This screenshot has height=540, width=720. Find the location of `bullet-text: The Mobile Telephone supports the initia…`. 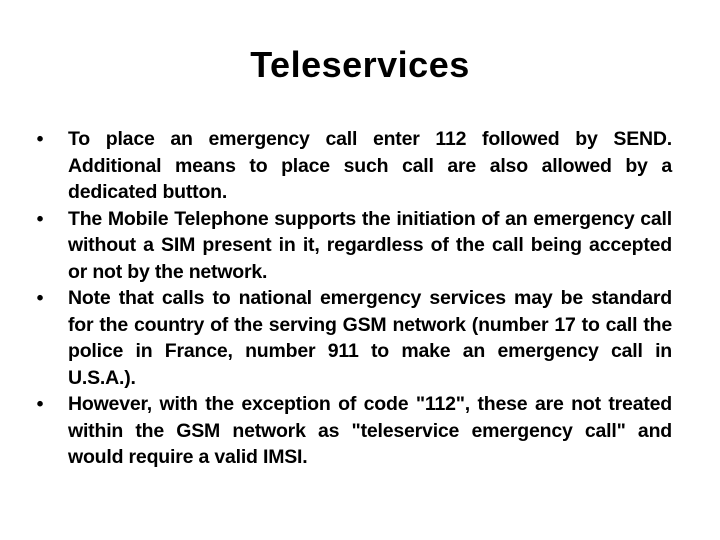

bullet-text: The Mobile Telephone supports the initia… is located at coordinates (370, 245).